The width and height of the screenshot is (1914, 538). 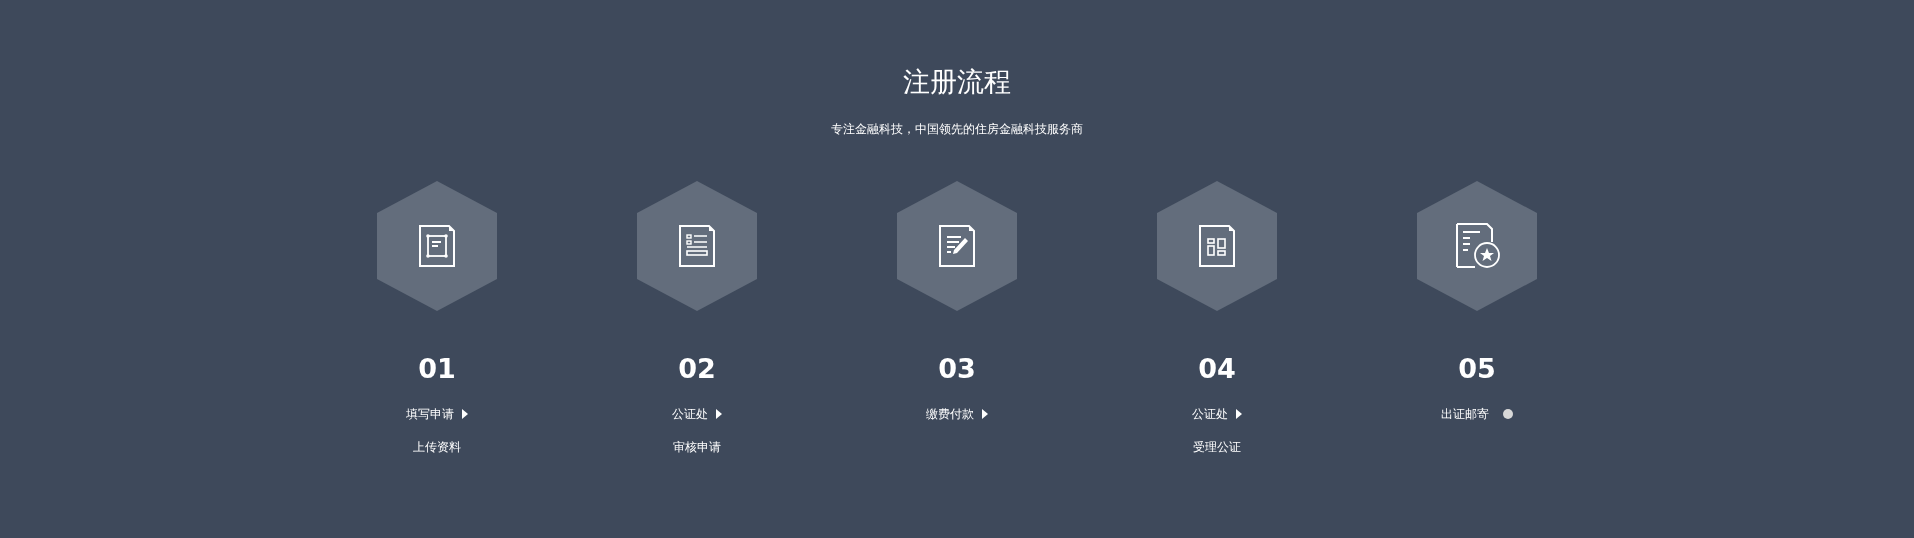 What do you see at coordinates (1217, 246) in the screenshot?
I see `layout-document-icon` at bounding box center [1217, 246].